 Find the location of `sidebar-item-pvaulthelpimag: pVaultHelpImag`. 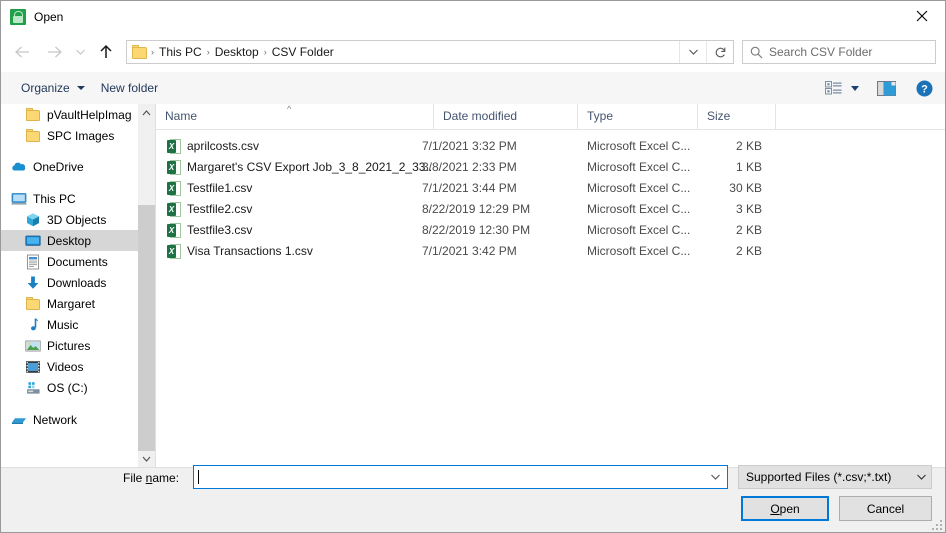

sidebar-item-pvaulthelpimag: pVaultHelpImag is located at coordinates (69, 114).